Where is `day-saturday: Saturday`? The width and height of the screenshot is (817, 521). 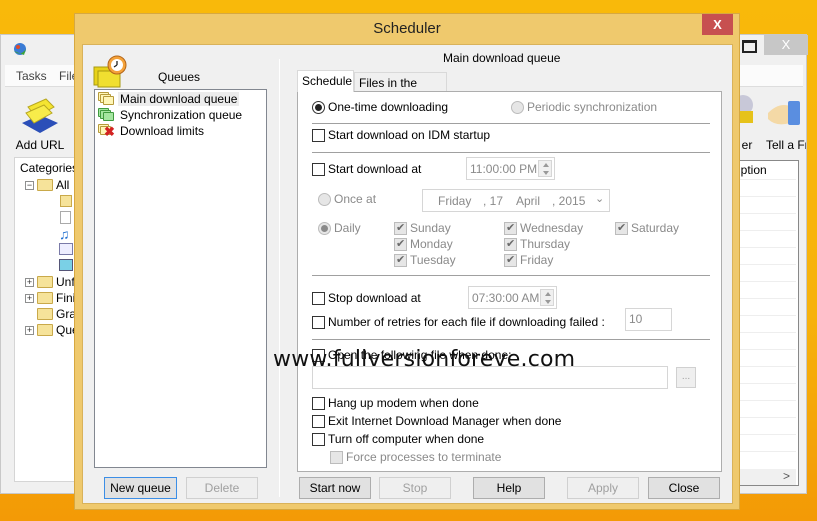 day-saturday: Saturday is located at coordinates (647, 228).